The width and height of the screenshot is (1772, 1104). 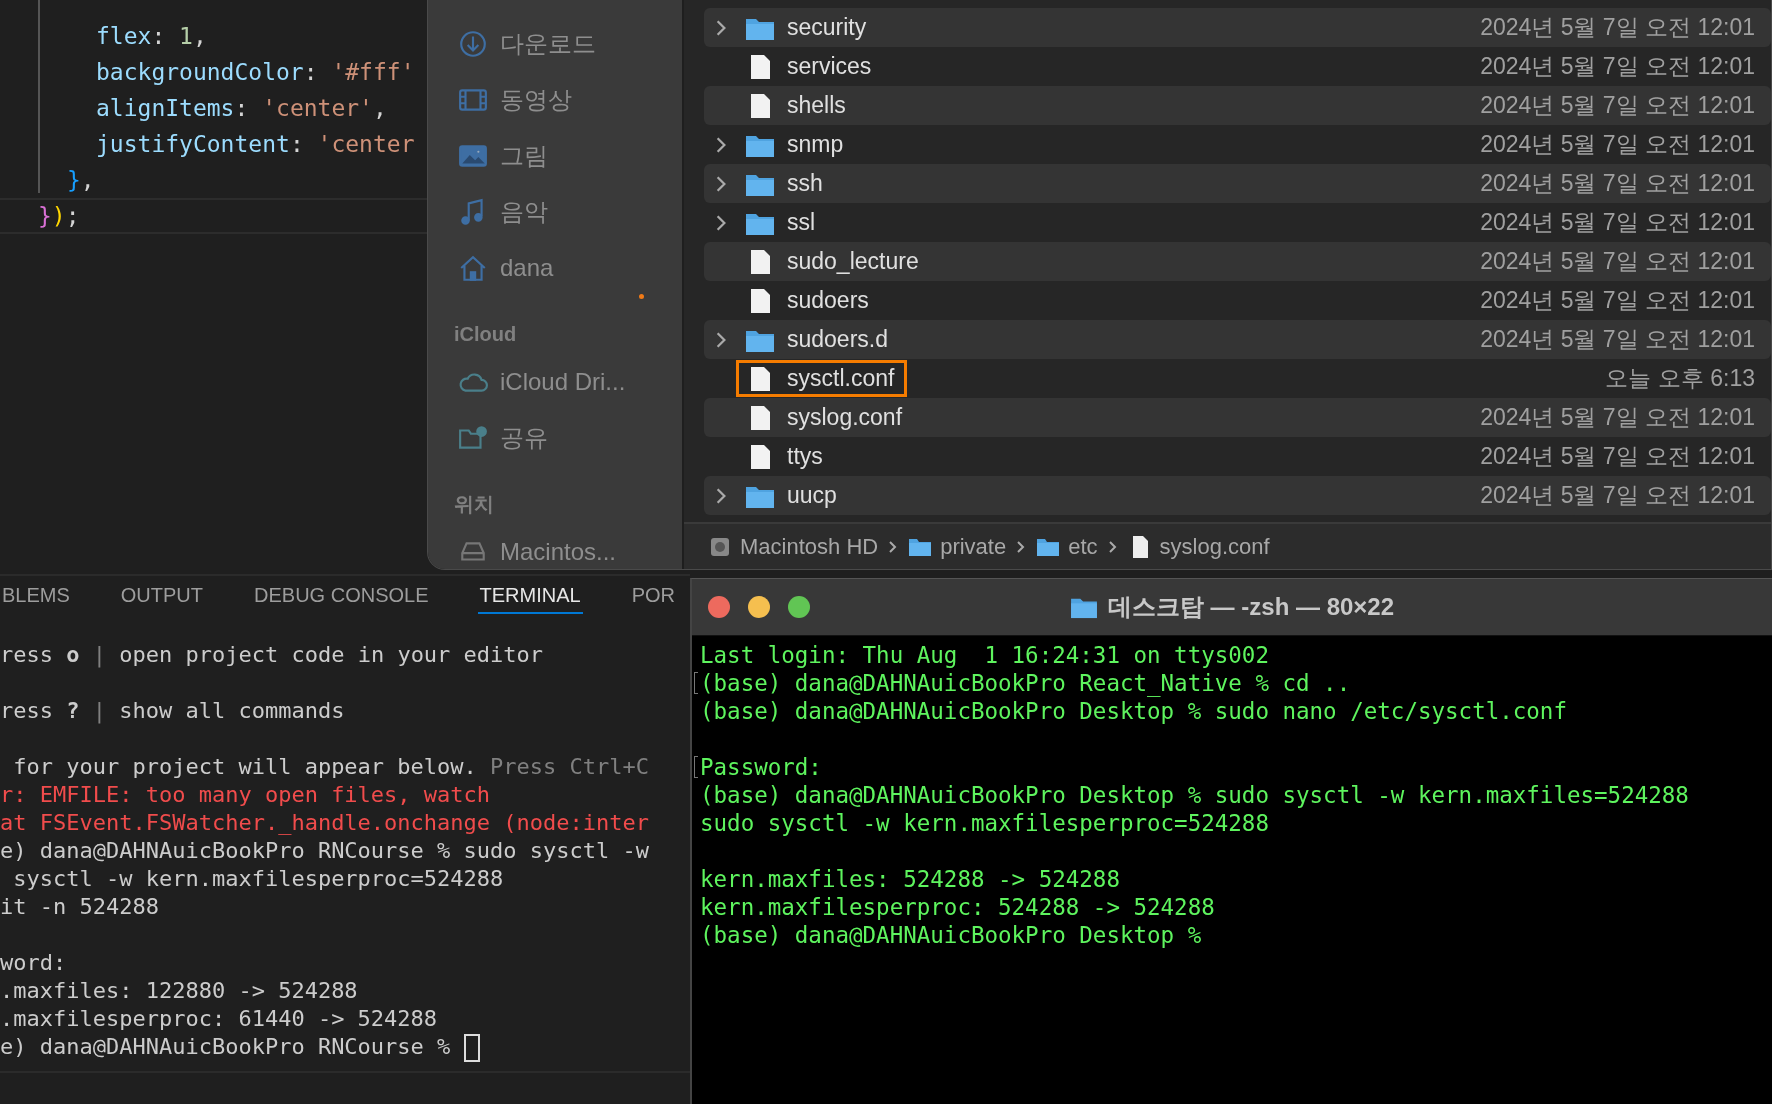 What do you see at coordinates (1237, 66) in the screenshot?
I see `file-row: services 2024년 5월 7일 오전 12:01` at bounding box center [1237, 66].